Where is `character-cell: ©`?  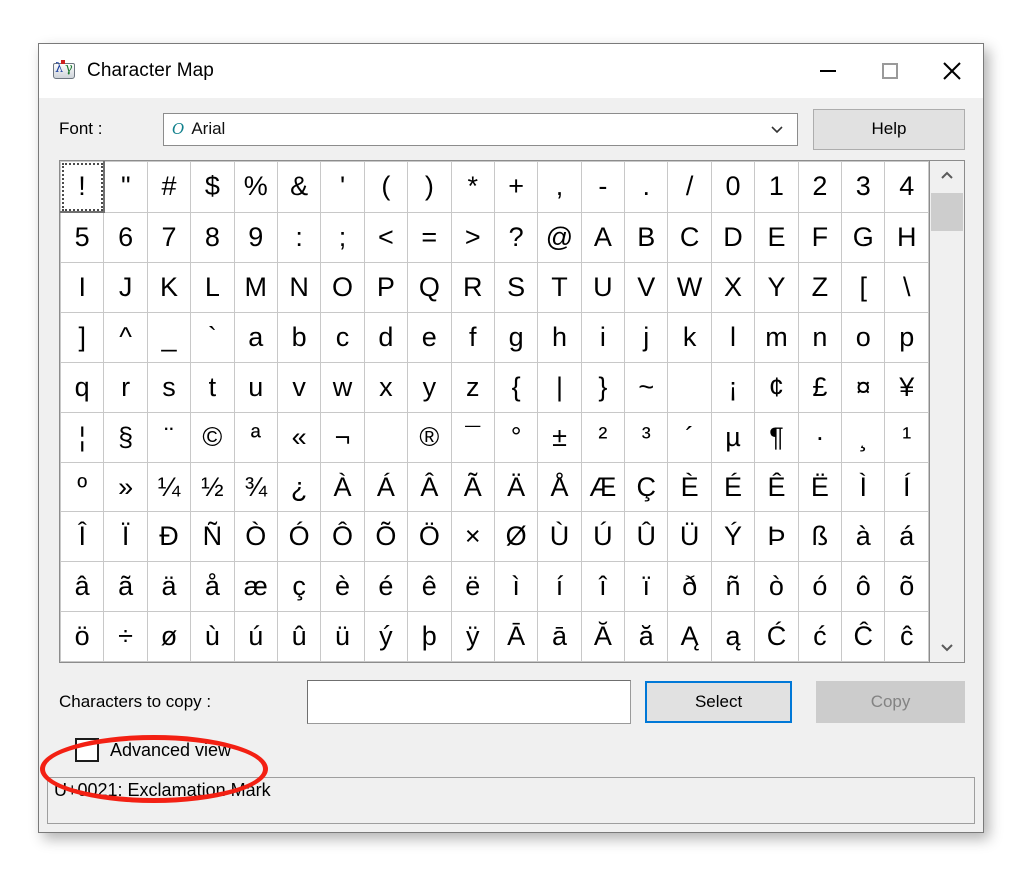
character-cell: © is located at coordinates (212, 437).